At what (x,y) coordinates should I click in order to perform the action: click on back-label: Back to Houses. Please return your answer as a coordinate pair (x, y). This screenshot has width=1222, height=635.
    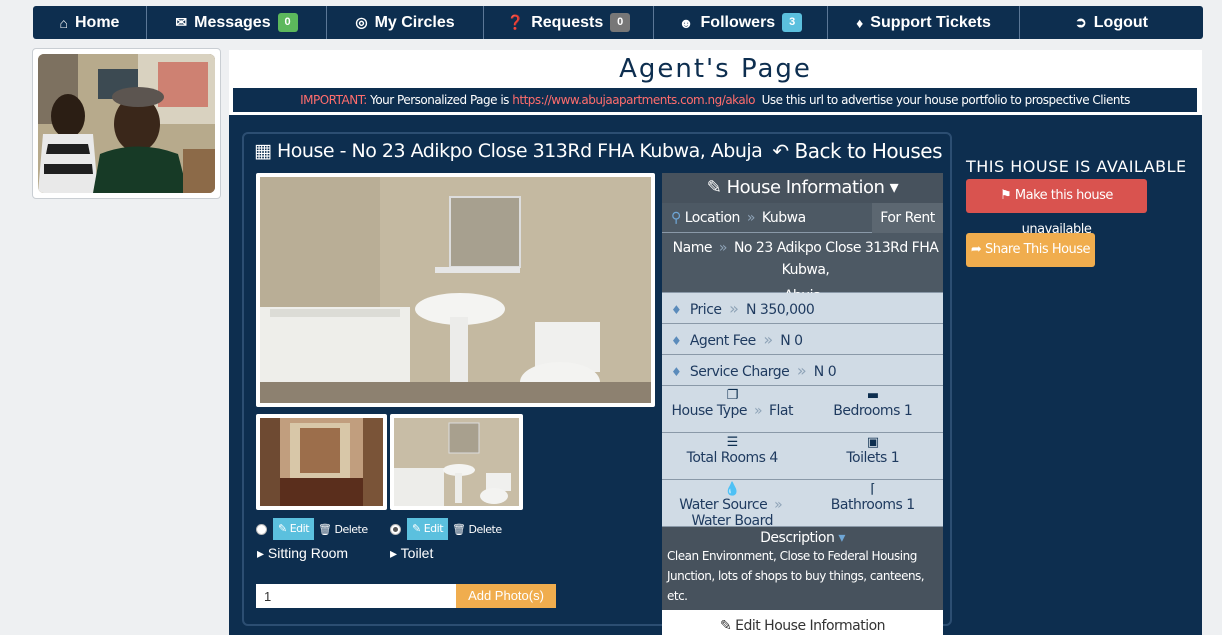
    Looking at the image, I should click on (868, 151).